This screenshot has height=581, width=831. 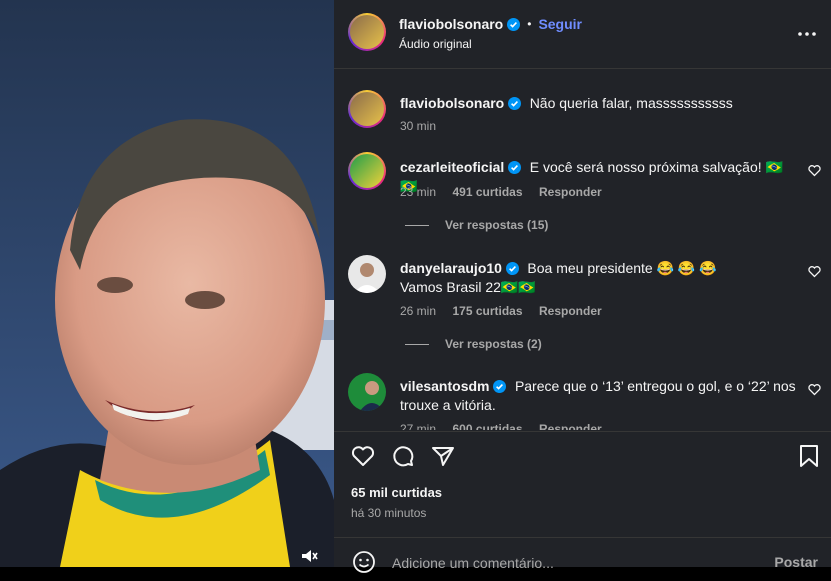 I want to click on post-header: flaviobolsonaro • Seguir Áudio original, so click(x=582, y=34).